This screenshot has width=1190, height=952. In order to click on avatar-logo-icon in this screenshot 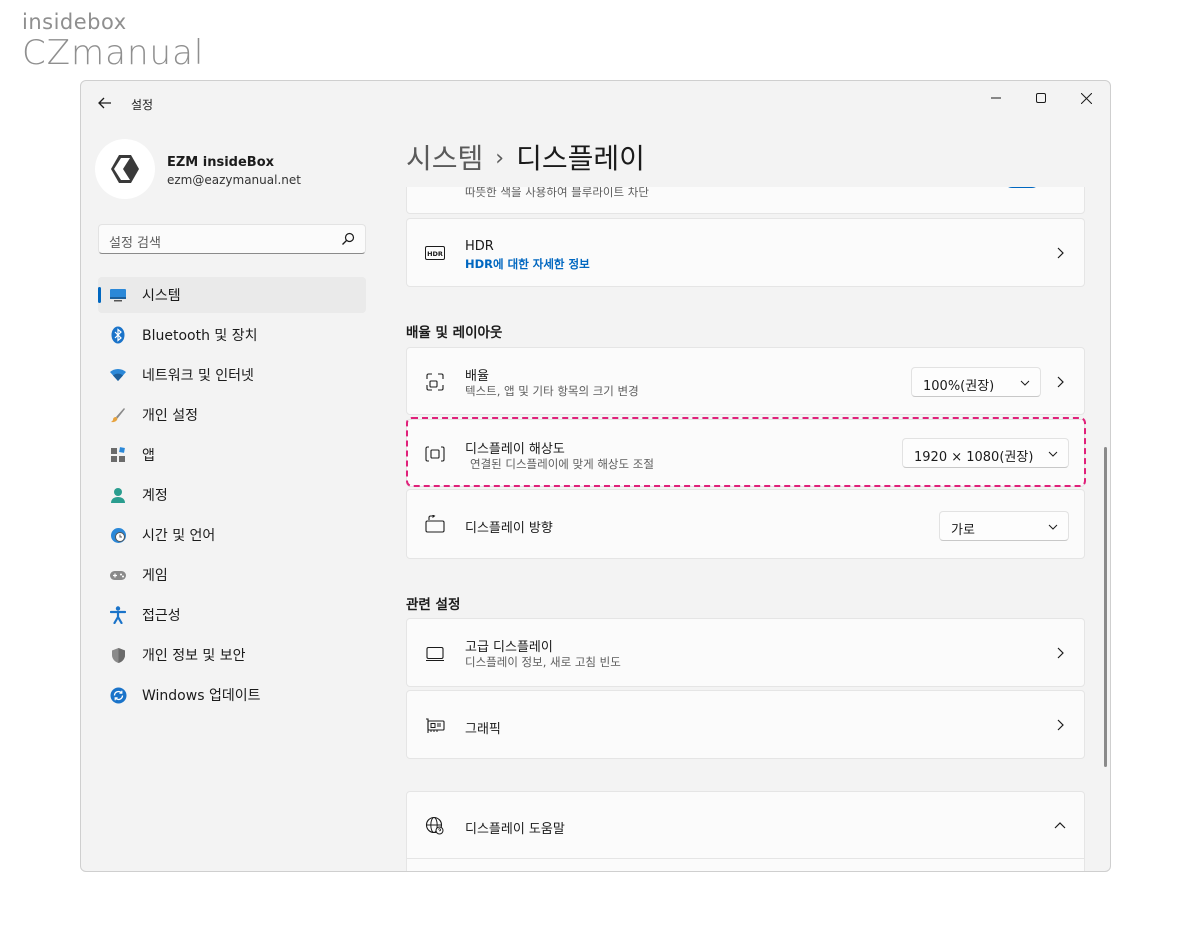, I will do `click(125, 169)`.